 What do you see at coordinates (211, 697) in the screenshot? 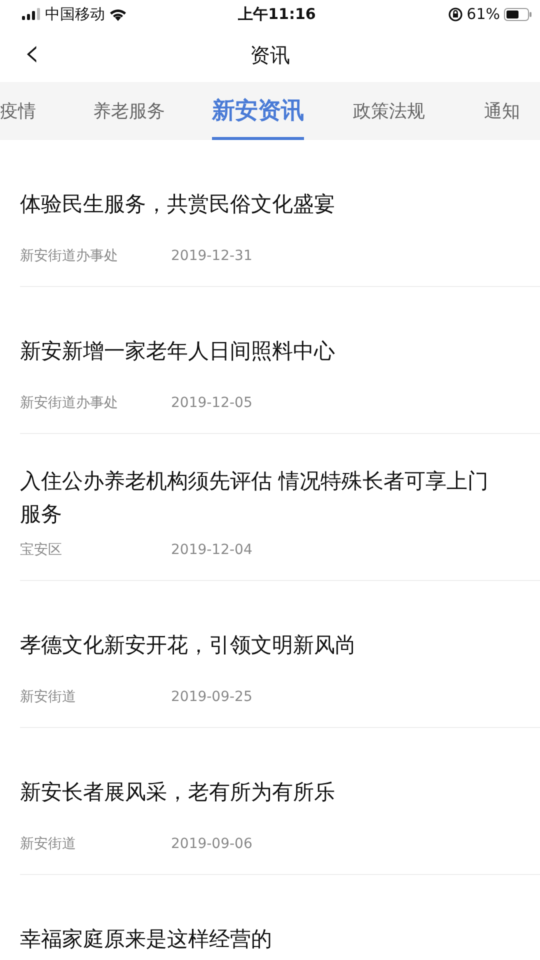
I see `article-date: 2019-09-25` at bounding box center [211, 697].